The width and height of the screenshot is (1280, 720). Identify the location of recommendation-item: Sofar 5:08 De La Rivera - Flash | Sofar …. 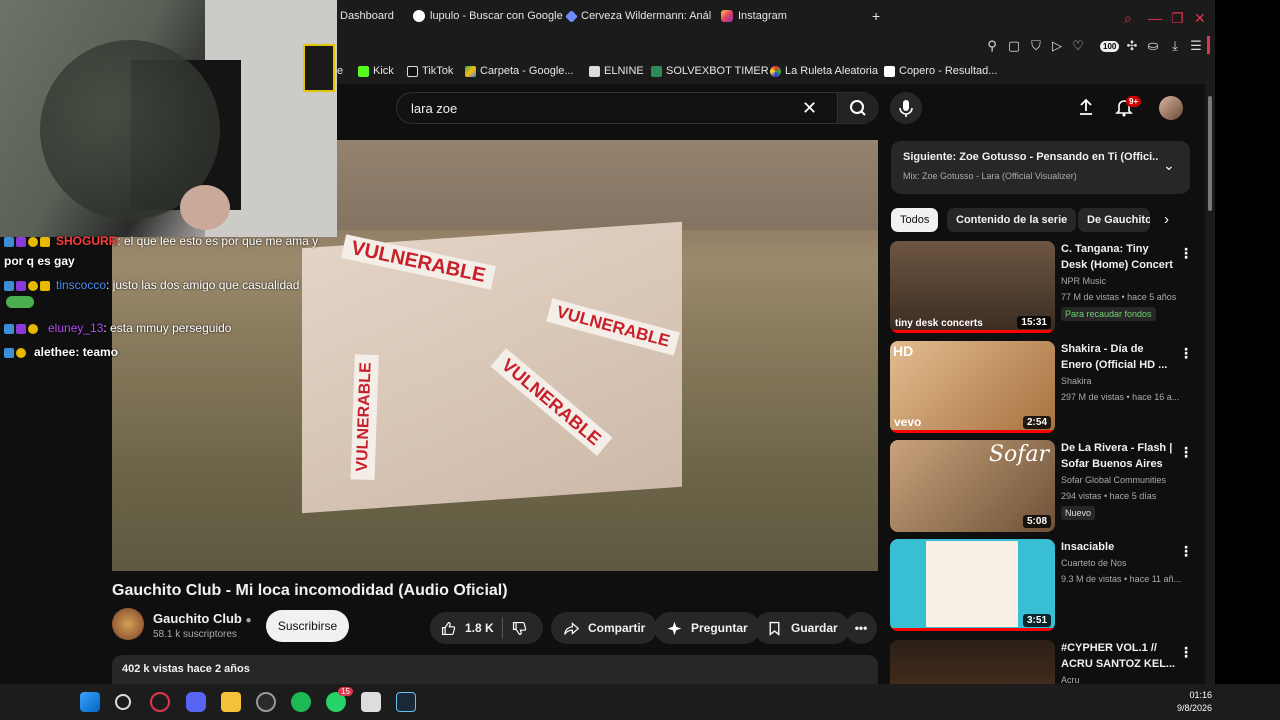
(1042, 486).